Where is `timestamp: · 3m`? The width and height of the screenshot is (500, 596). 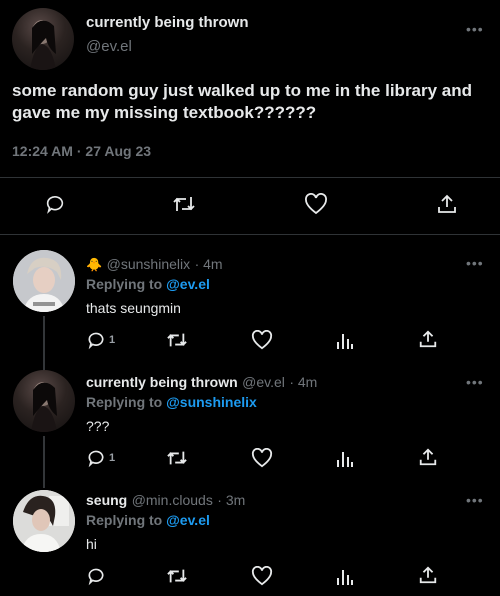
timestamp: · 3m is located at coordinates (231, 500).